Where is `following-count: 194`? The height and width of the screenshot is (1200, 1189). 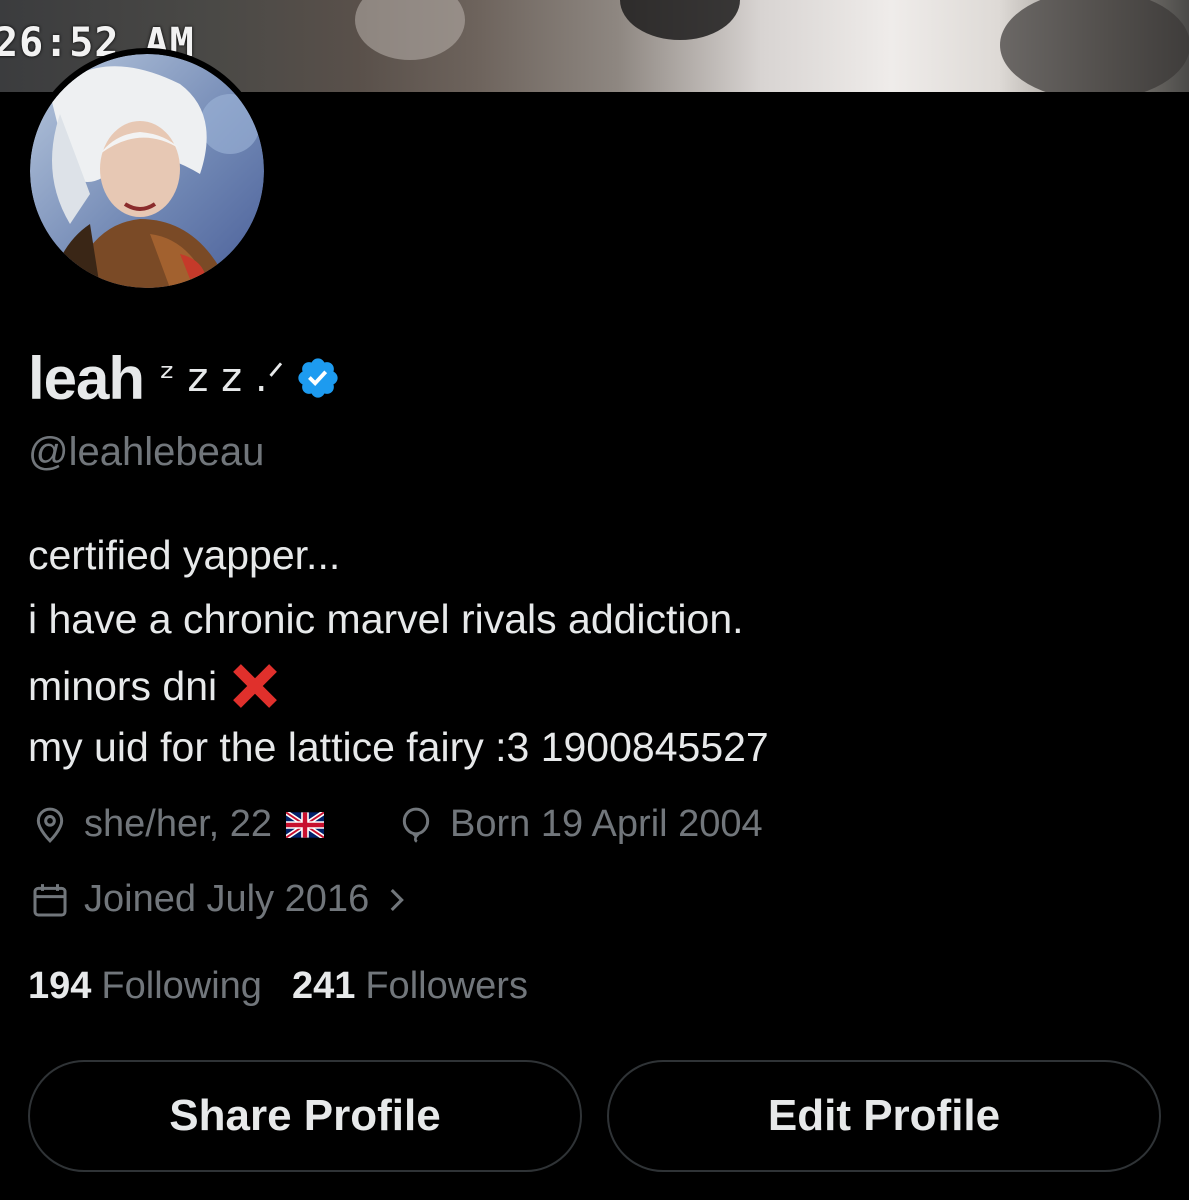 following-count: 194 is located at coordinates (60, 986).